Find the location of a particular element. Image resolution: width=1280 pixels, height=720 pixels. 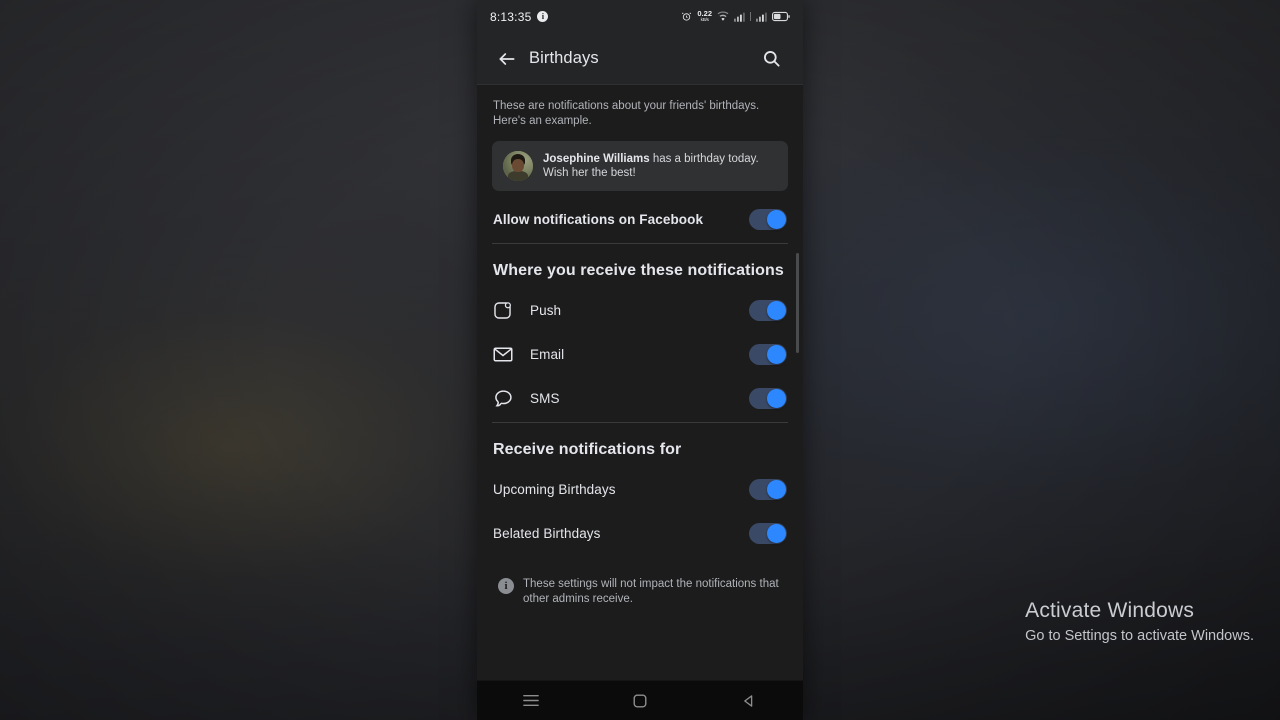

toggle-upcoming-birthdays is located at coordinates (768, 489).